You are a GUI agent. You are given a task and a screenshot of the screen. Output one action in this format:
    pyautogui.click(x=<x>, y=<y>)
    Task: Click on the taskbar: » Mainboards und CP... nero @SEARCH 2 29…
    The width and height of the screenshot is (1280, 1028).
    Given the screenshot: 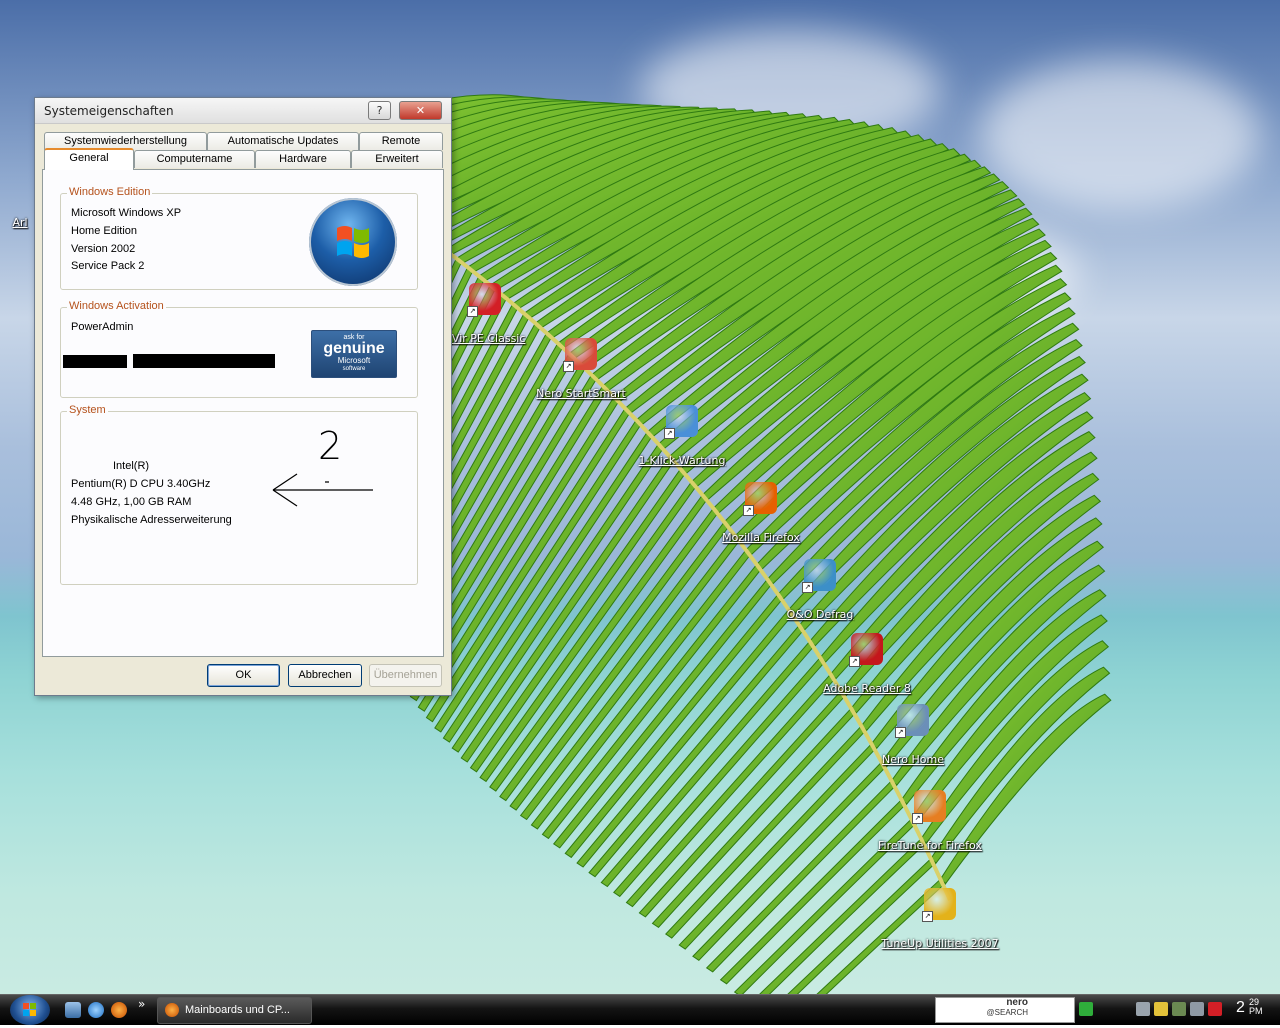 What is the action you would take?
    pyautogui.click(x=640, y=1009)
    